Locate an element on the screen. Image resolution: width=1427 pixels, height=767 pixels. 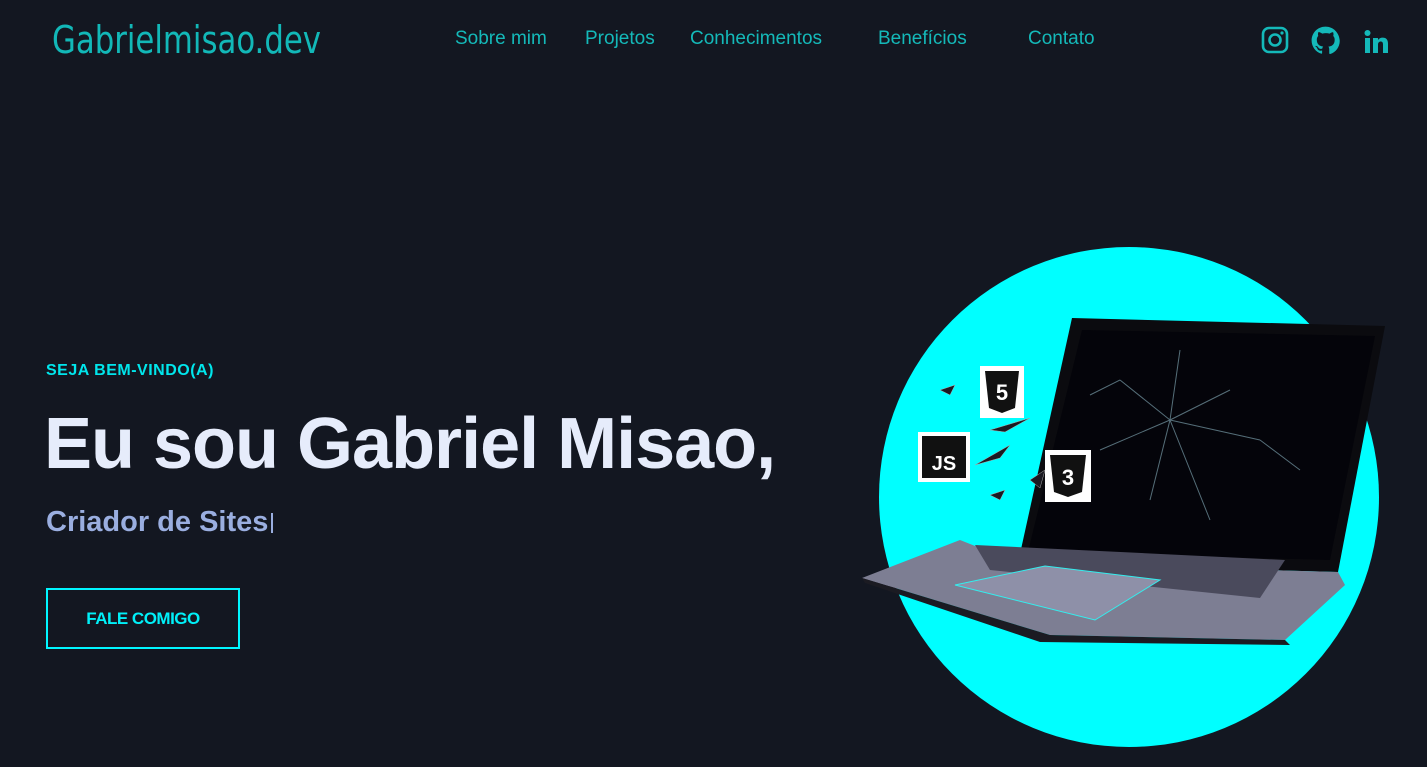
linkedin-icon is located at coordinates (1377, 44).